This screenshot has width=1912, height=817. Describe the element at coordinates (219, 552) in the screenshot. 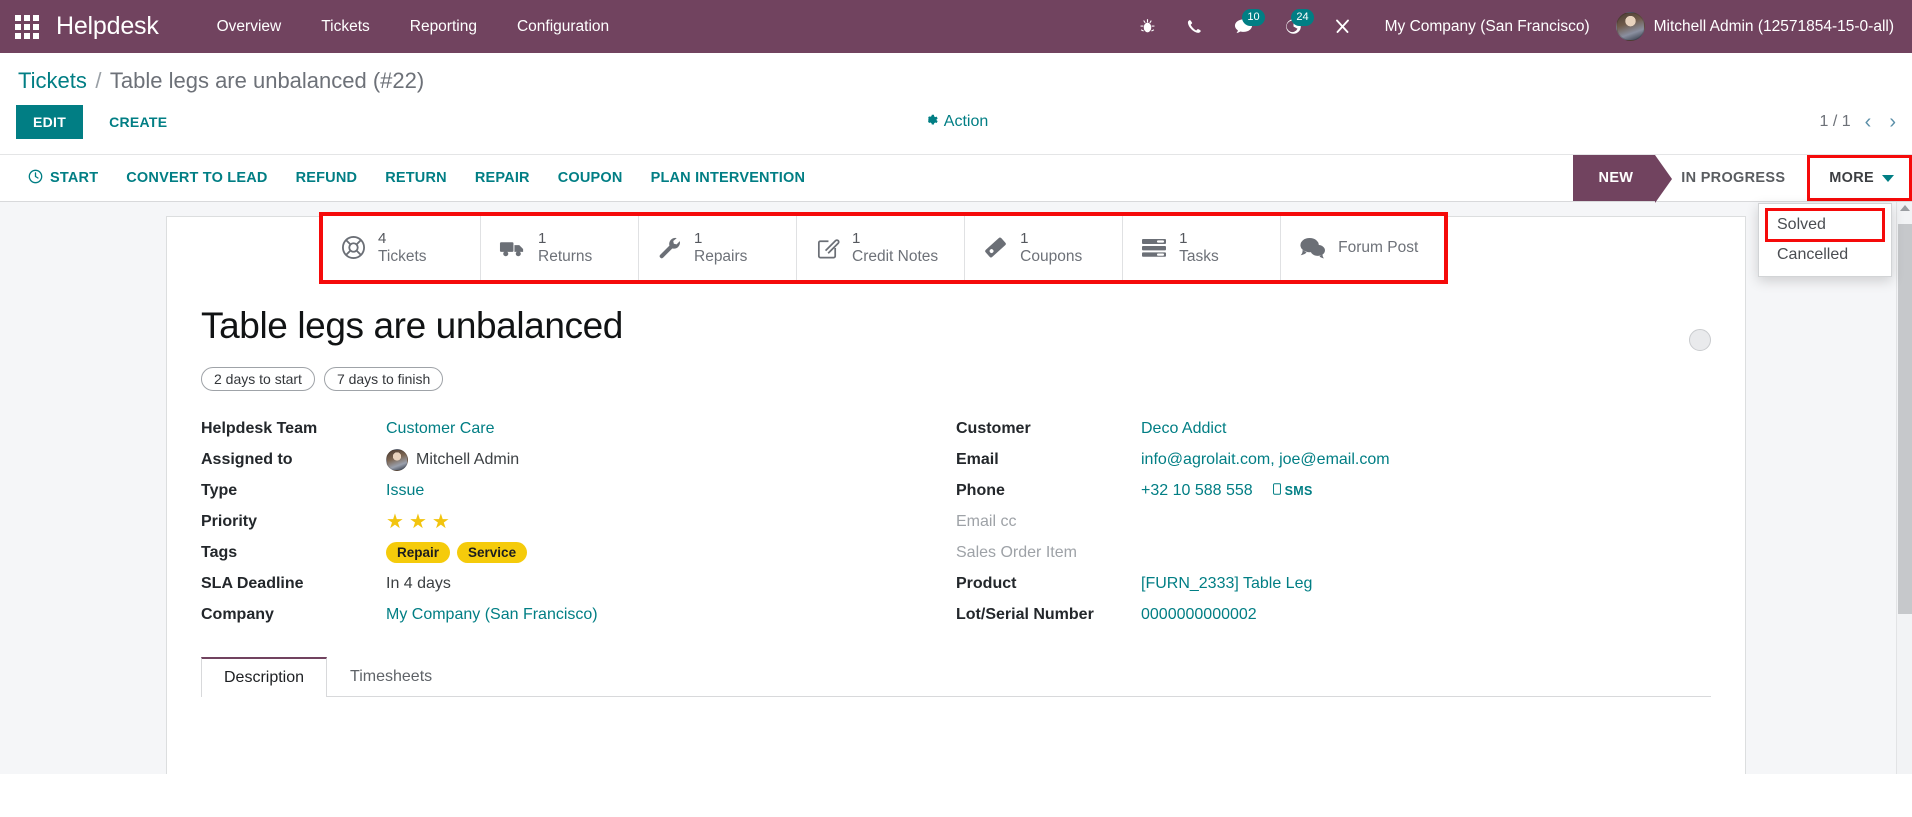

I see `field-tags-label: Tags` at that location.